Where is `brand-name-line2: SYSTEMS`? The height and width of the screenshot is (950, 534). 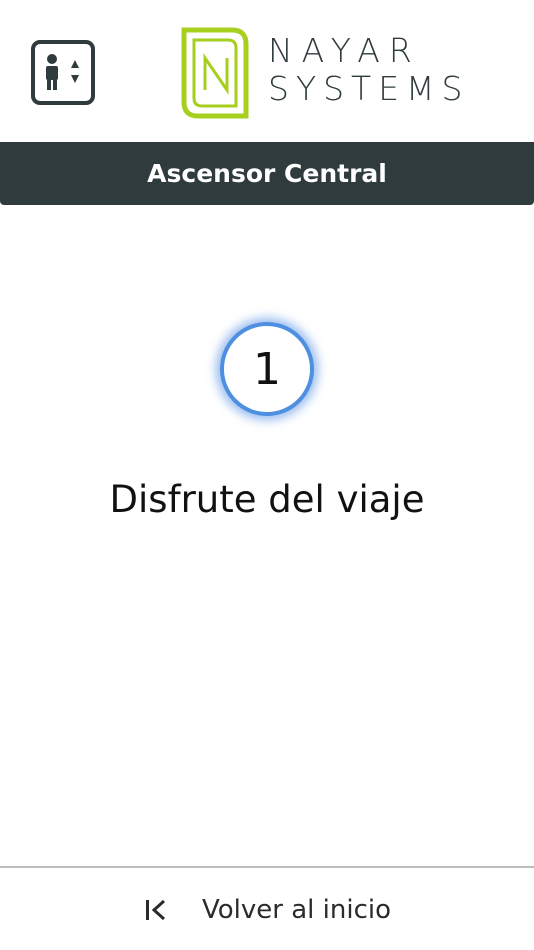 brand-name-line2: SYSTEMS is located at coordinates (369, 88).